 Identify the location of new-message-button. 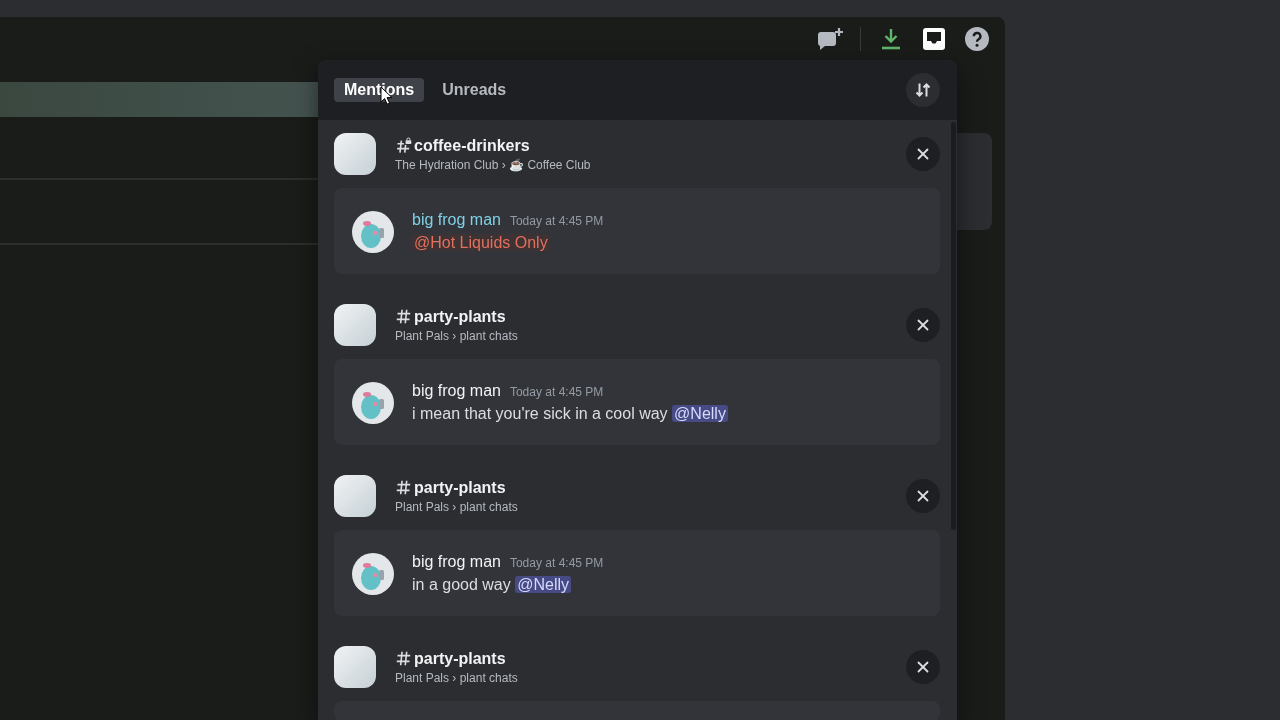
(830, 38).